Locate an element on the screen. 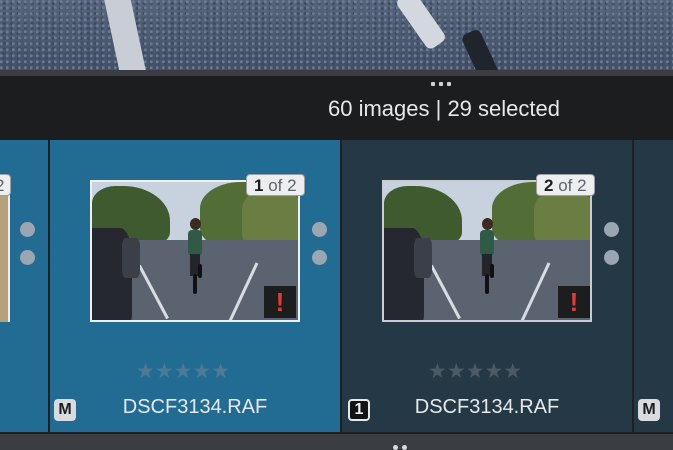 The width and height of the screenshot is (673, 450). stack-number-badge: 1 is located at coordinates (359, 410).